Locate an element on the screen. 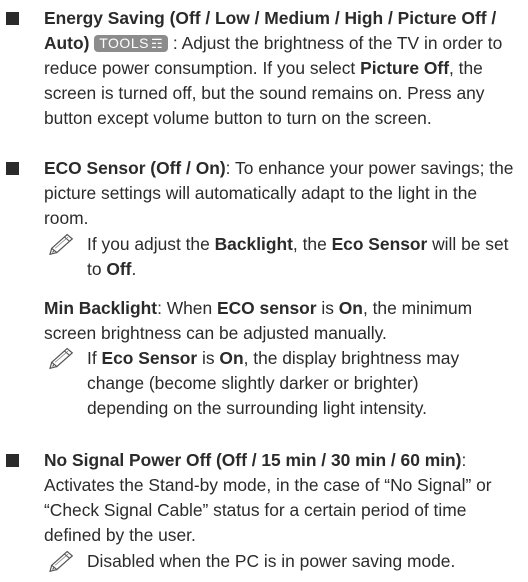  tools-badge: TOOLS ☶ is located at coordinates (131, 43).